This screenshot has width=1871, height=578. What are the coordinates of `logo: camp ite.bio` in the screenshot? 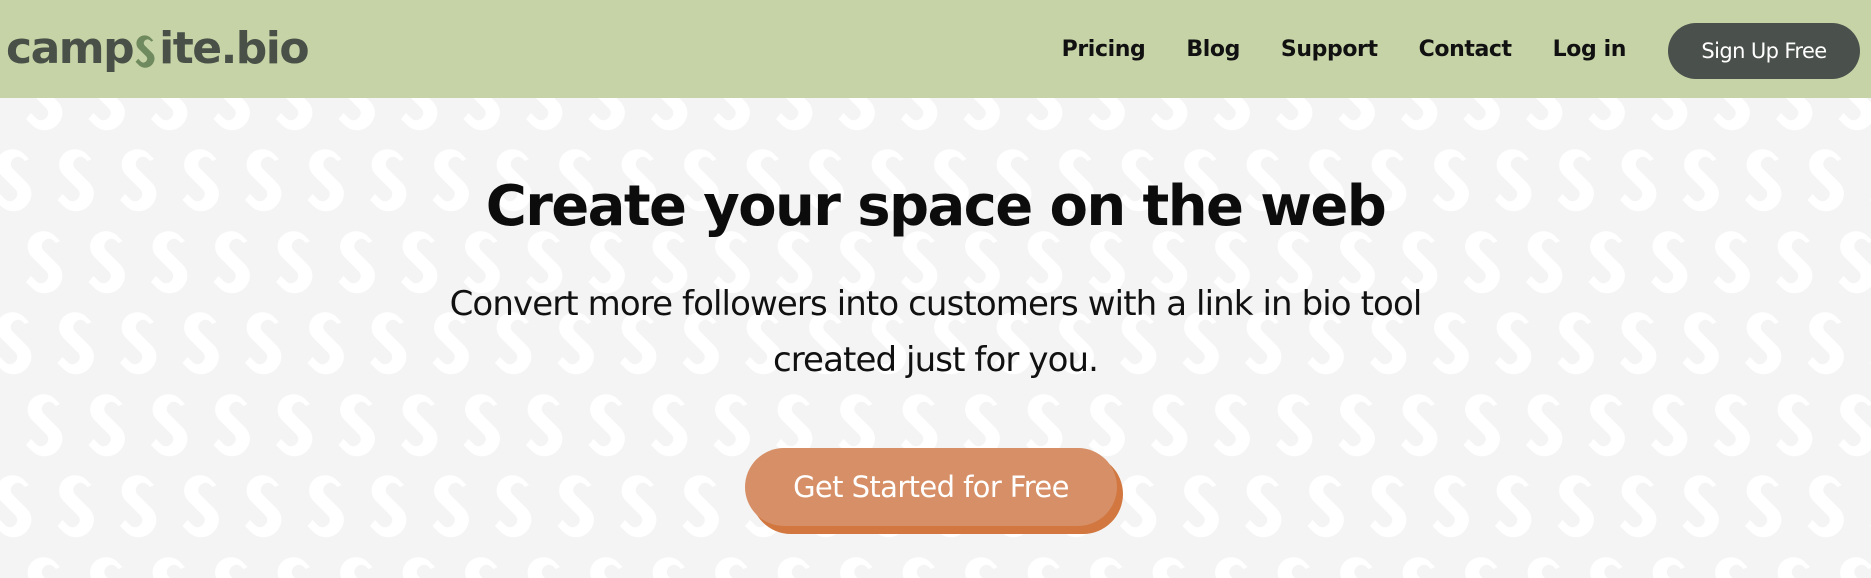 It's located at (158, 48).